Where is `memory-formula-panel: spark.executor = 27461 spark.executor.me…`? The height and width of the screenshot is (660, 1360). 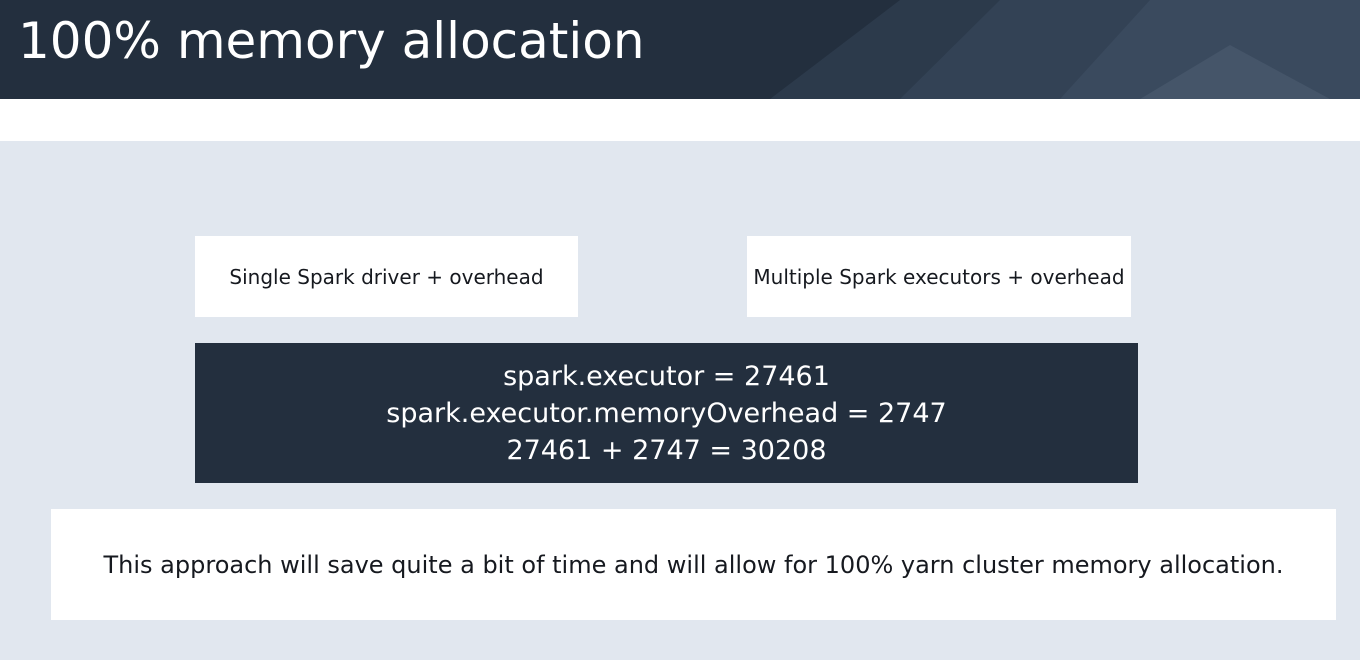 memory-formula-panel: spark.executor = 27461 spark.executor.me… is located at coordinates (666, 413).